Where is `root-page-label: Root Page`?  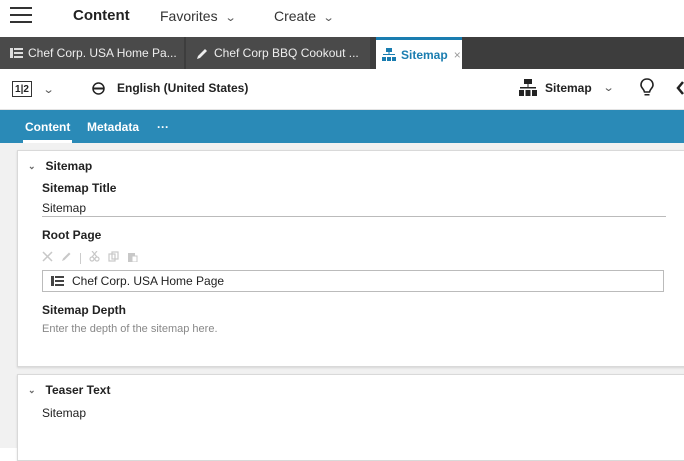 root-page-label: Root Page is located at coordinates (72, 235).